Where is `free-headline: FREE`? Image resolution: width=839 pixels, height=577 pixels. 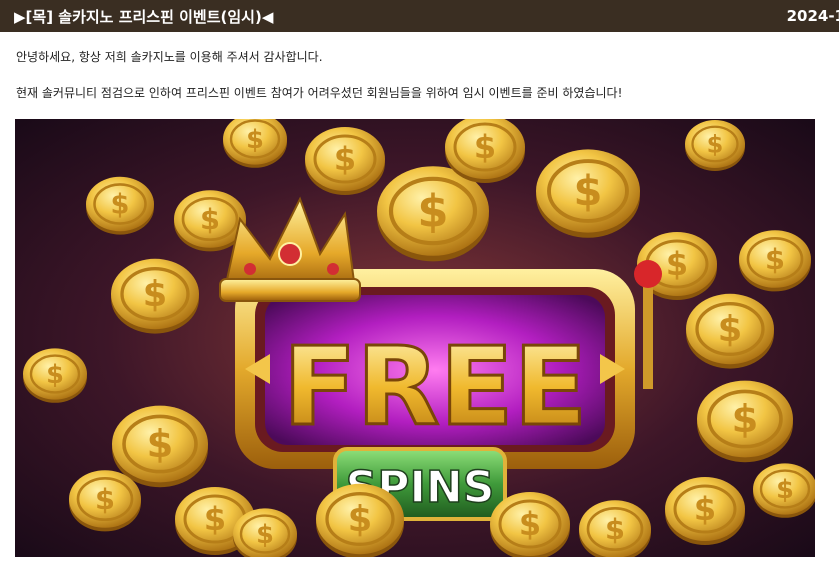 free-headline: FREE is located at coordinates (435, 387).